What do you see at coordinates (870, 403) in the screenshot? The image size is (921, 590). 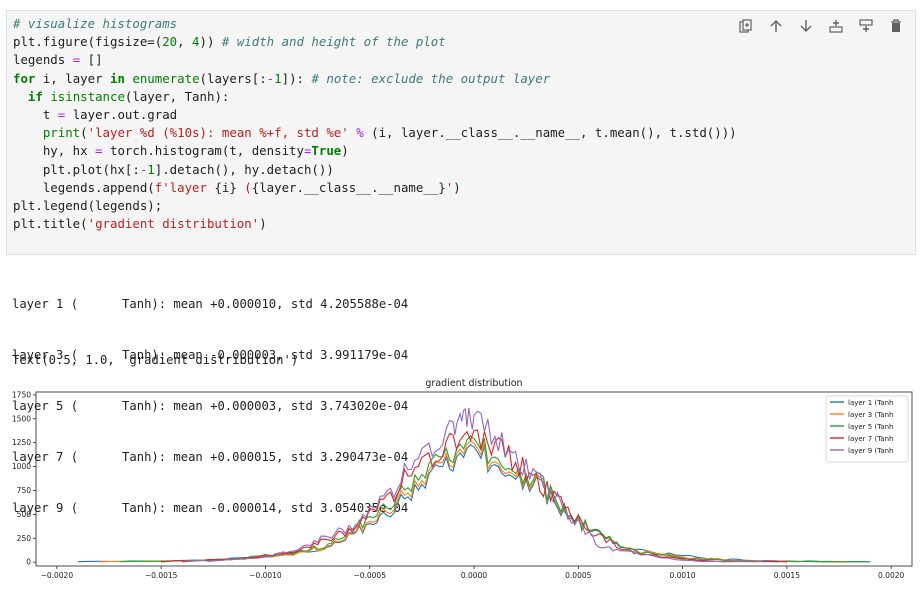 I see `legend-entry: layer 1 (Tanh` at bounding box center [870, 403].